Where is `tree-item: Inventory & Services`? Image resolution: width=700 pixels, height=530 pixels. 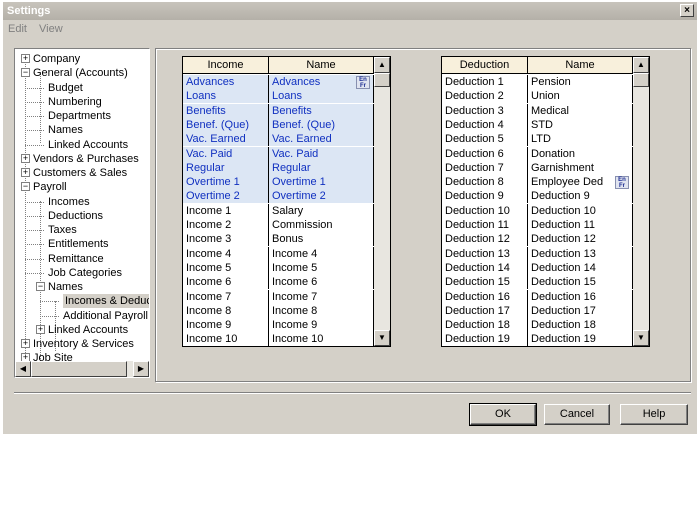
tree-item: Inventory & Services is located at coordinates (83, 344).